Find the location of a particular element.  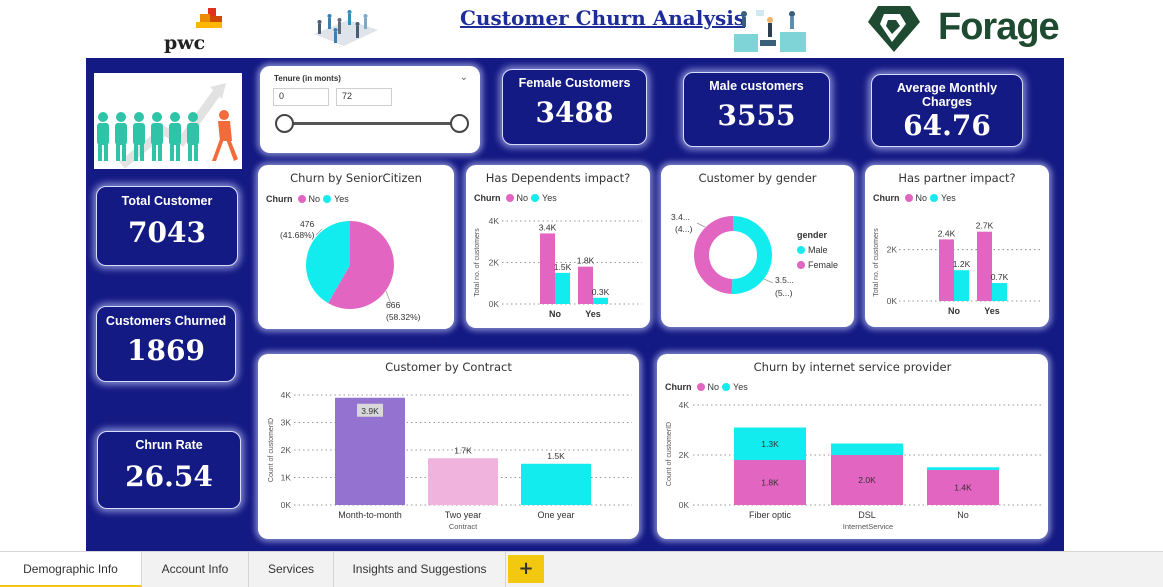

tenure-slider-max-handle is located at coordinates (459, 123).